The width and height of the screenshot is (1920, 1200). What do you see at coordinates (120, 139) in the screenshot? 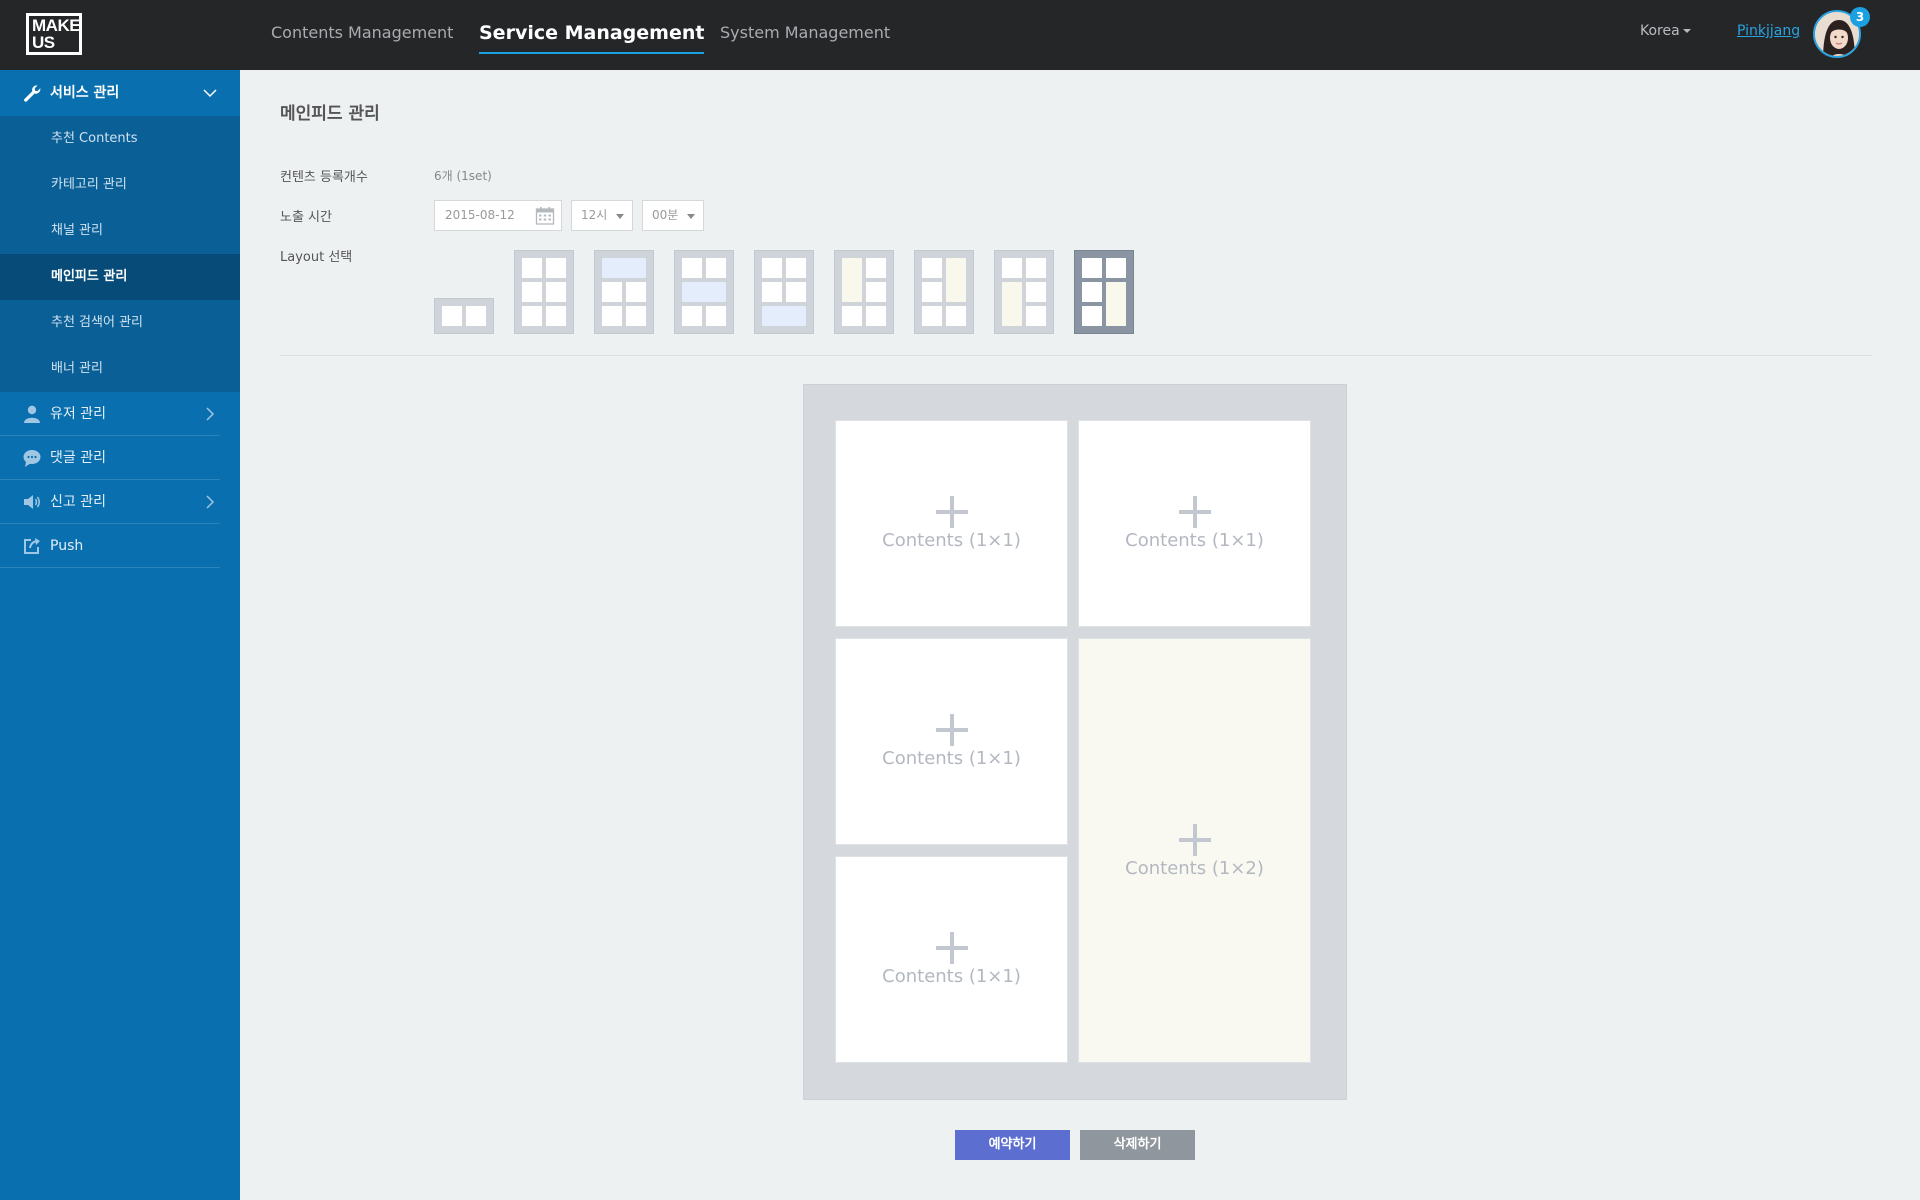
I see `sidebar-item-recommended-contents: 추천 Contents` at bounding box center [120, 139].